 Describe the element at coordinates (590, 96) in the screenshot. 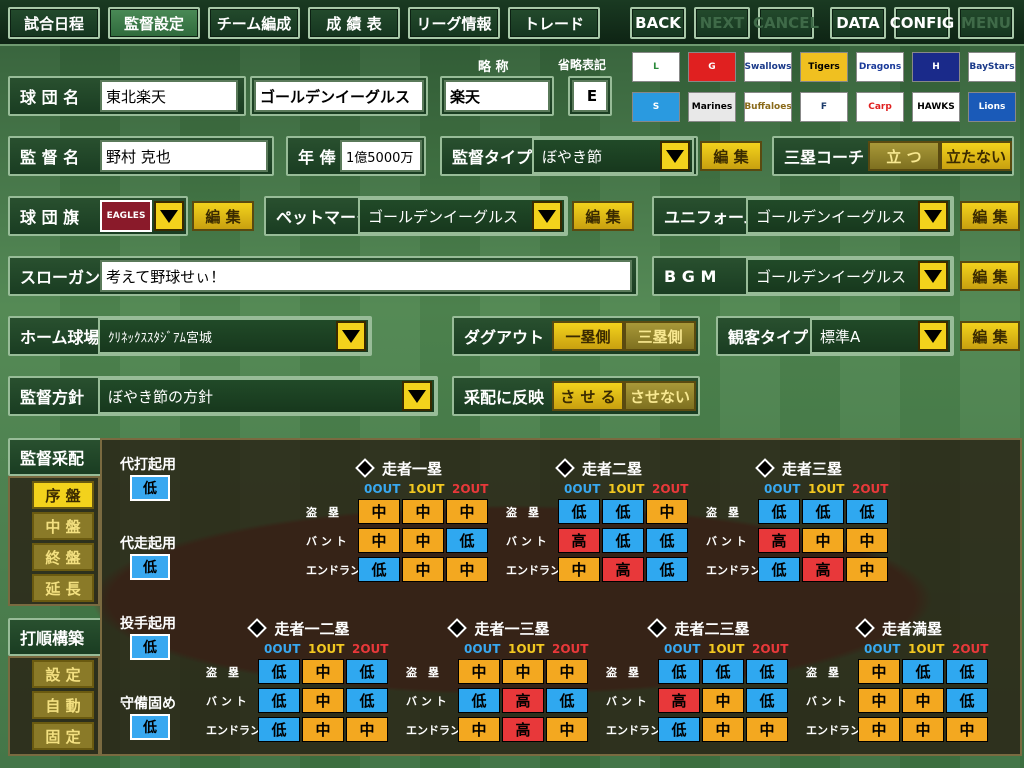

I see `team-short-field: E` at that location.